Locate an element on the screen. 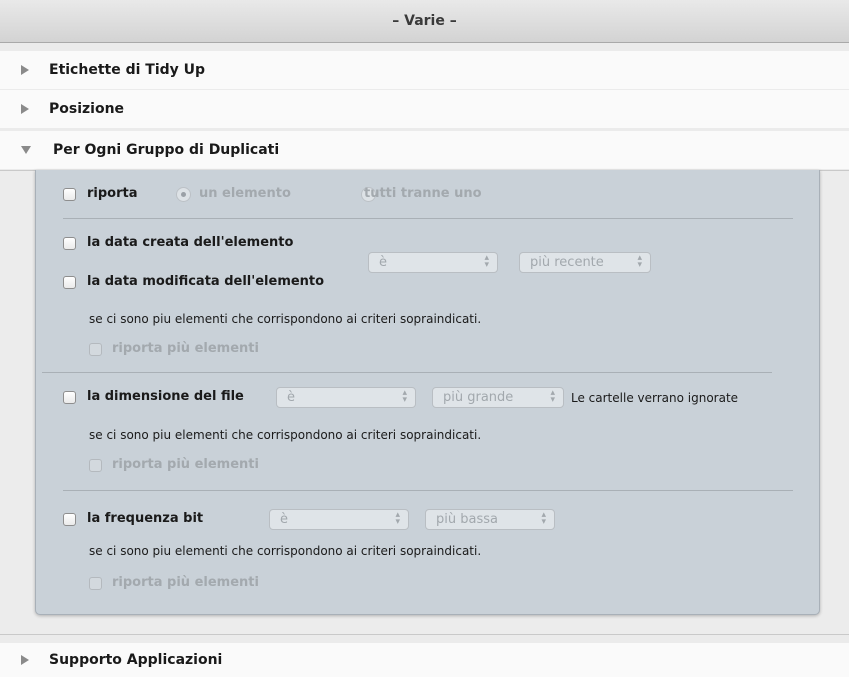  date-report-multiple-label: riporta più elementi is located at coordinates (185, 348).